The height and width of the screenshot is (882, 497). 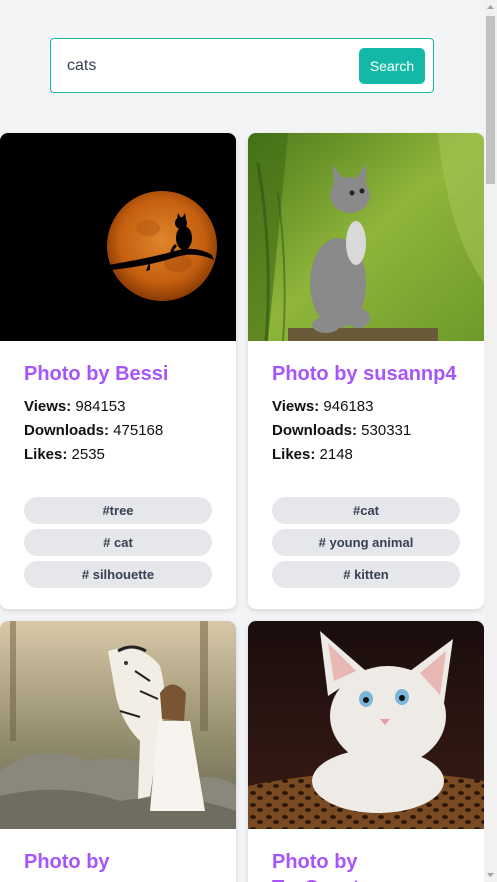 What do you see at coordinates (320, 866) in the screenshot?
I see `photo-title: Photo by Ty_Swartz` at bounding box center [320, 866].